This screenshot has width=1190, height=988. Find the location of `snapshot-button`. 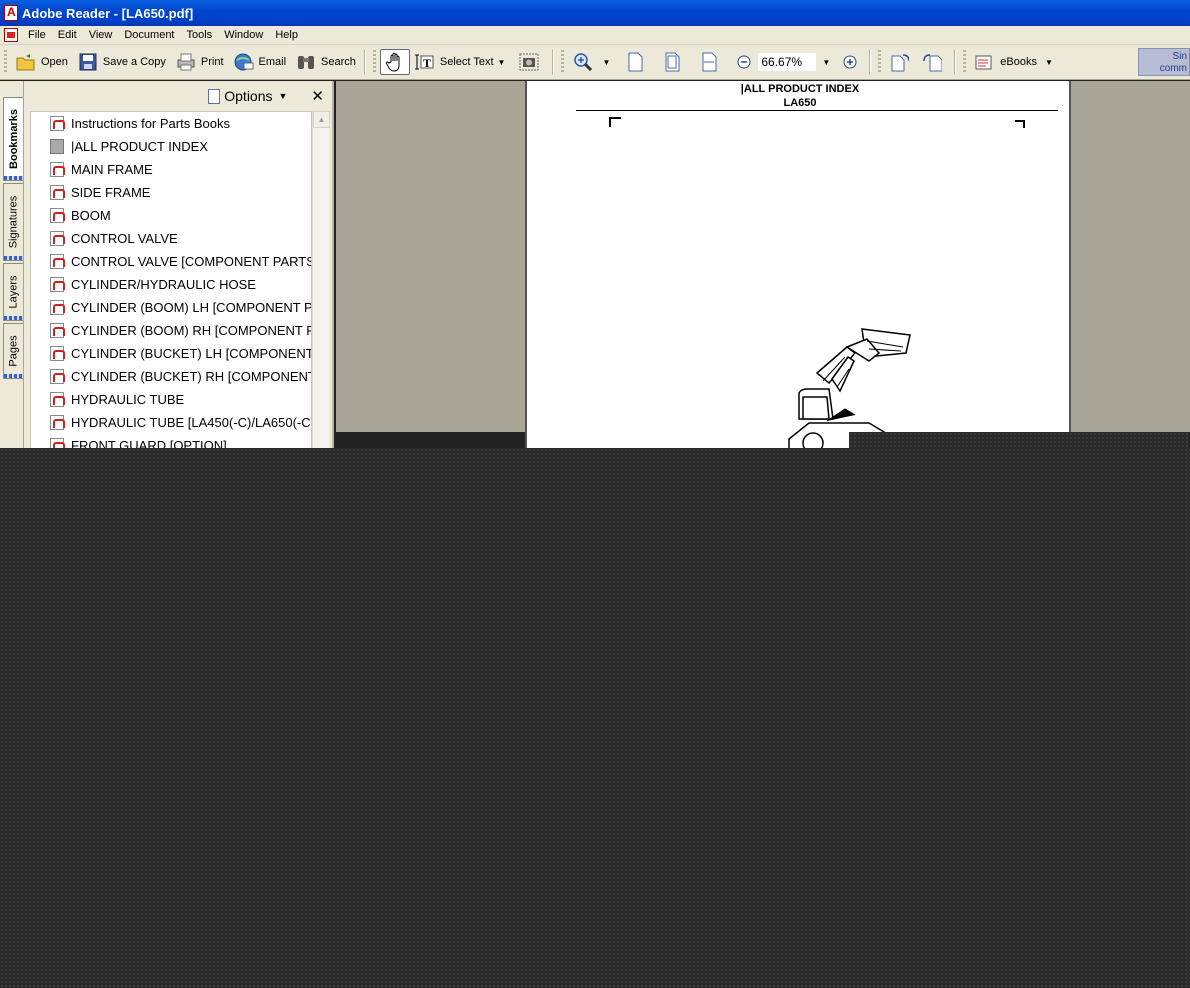

snapshot-button is located at coordinates (531, 62).